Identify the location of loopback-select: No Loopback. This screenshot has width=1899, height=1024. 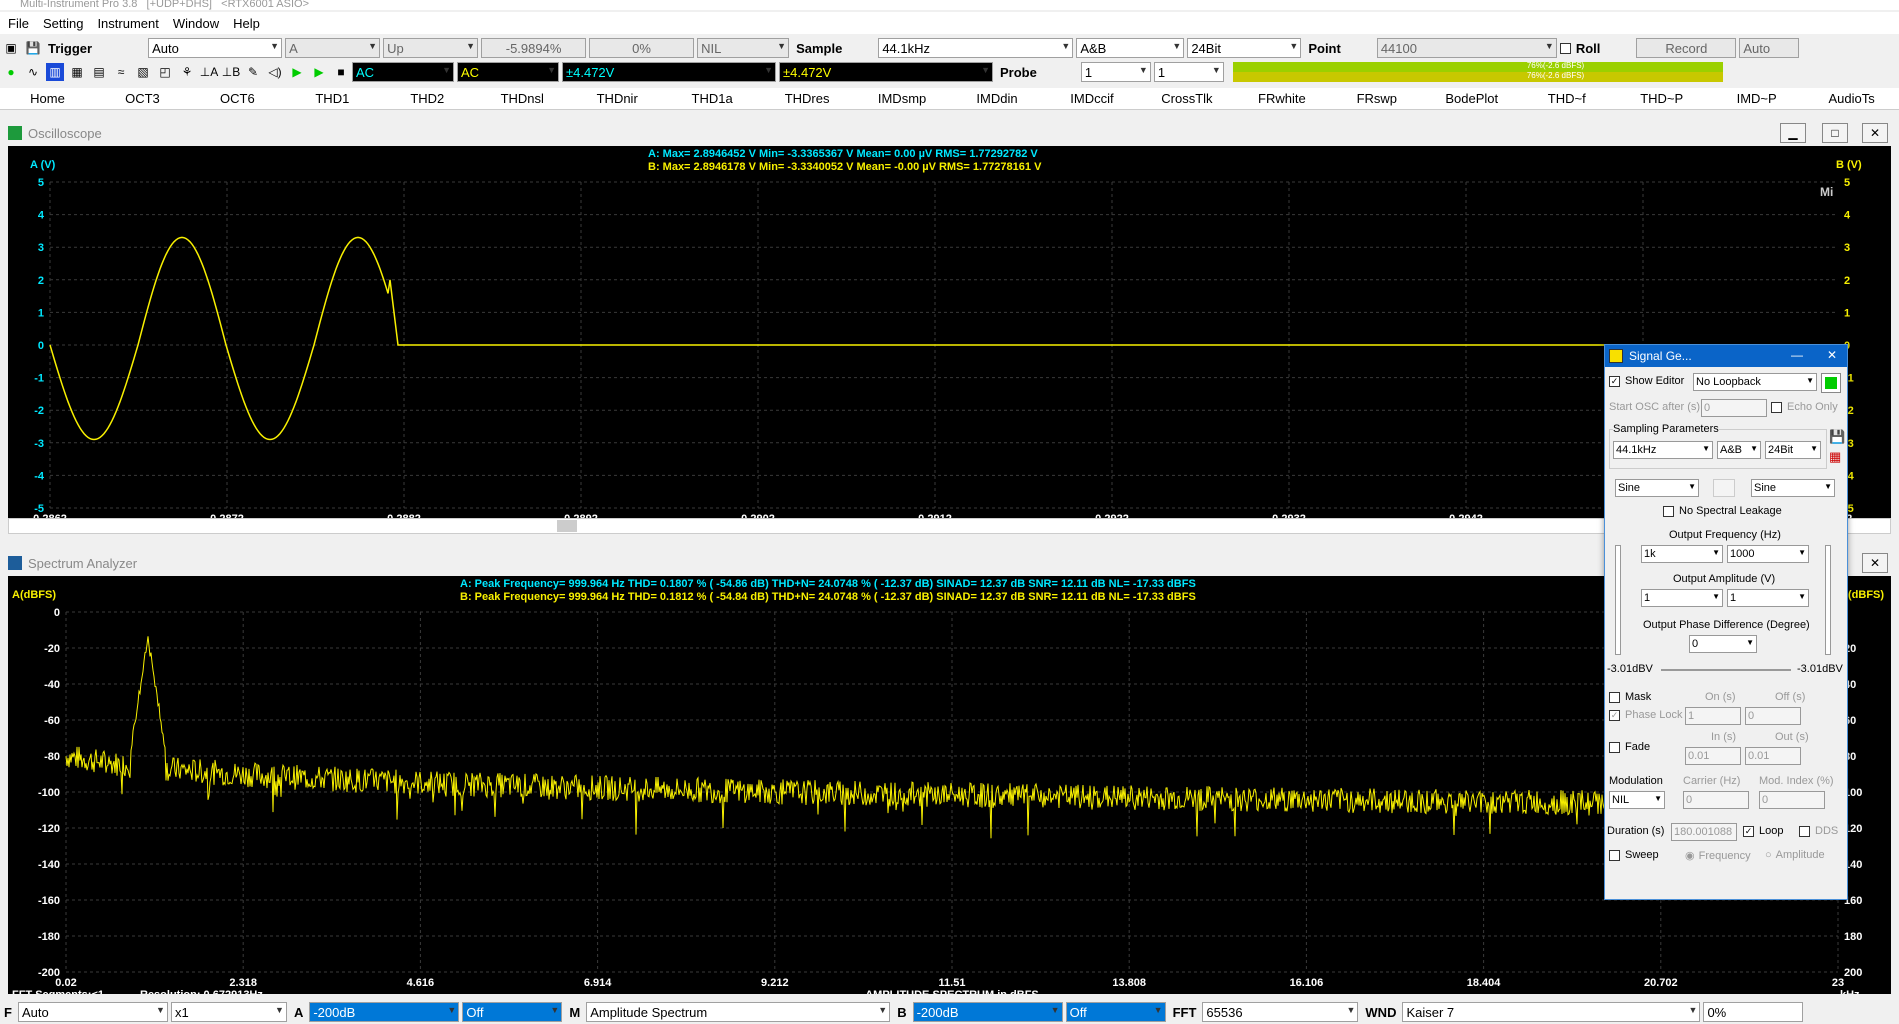
(1755, 382).